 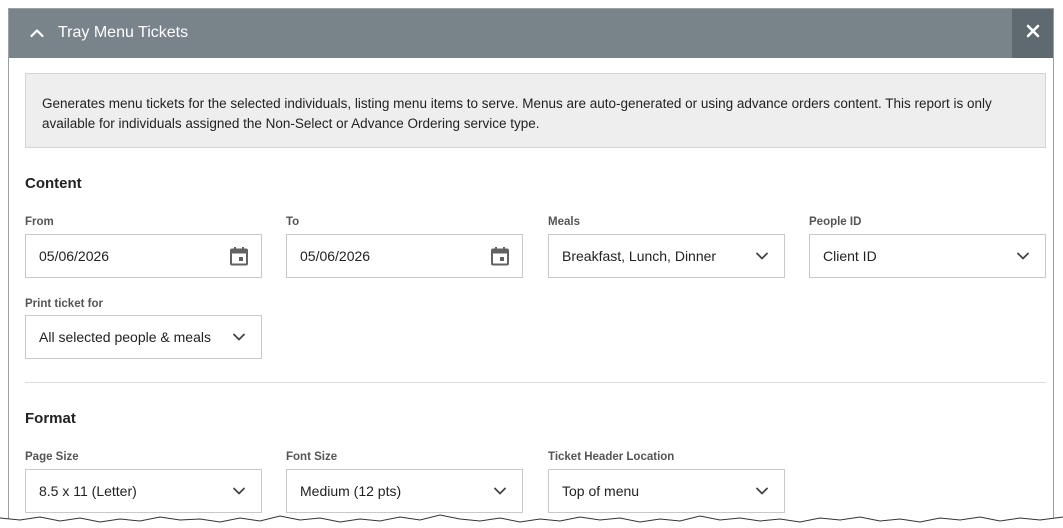 I want to click on page-size-select: 8.5 x 11 (Letter), so click(x=143, y=491).